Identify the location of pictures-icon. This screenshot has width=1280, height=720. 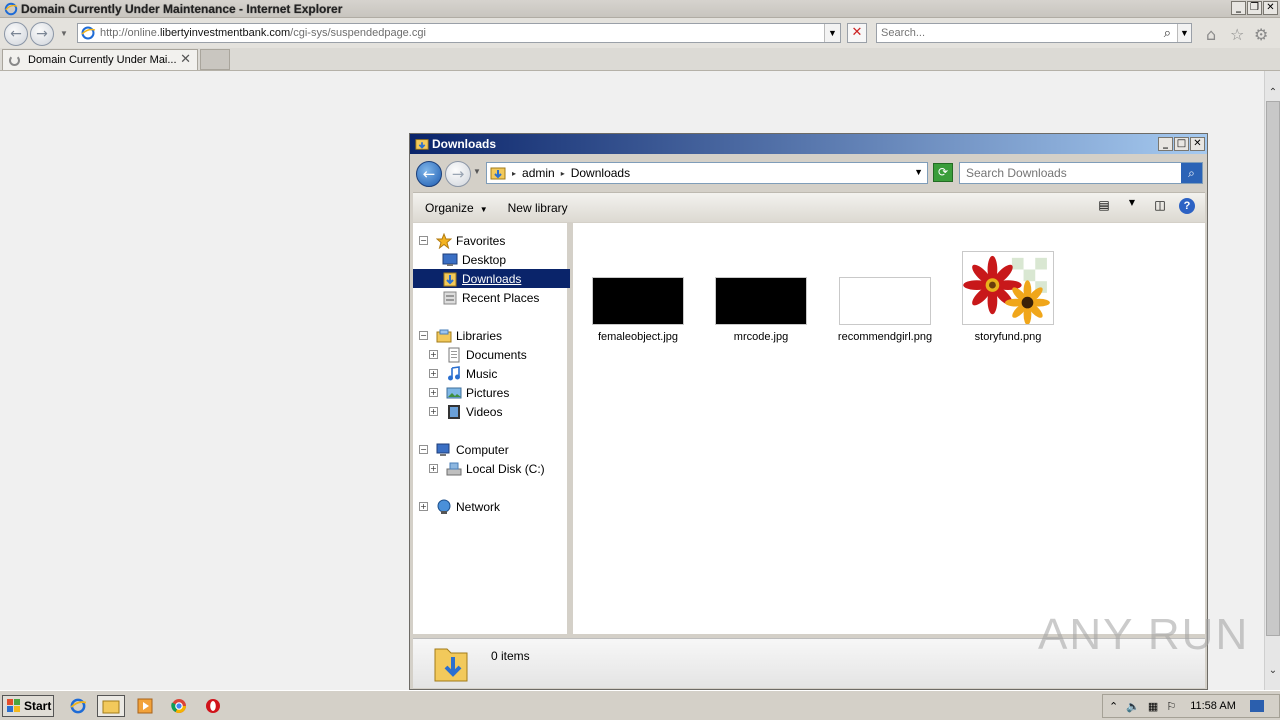
(454, 392).